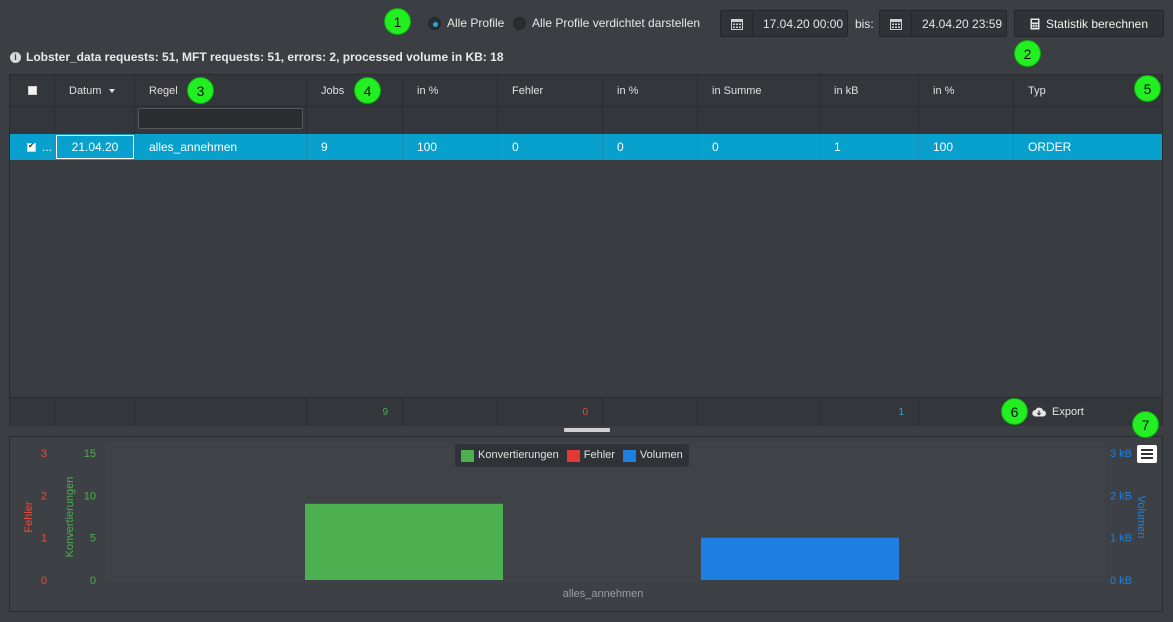 The width and height of the screenshot is (1173, 622). Describe the element at coordinates (1035, 23) in the screenshot. I see `calculator-icon` at that location.